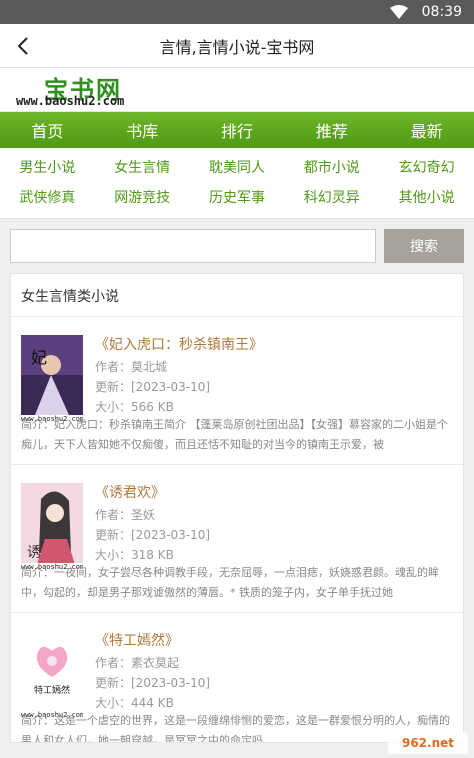  Describe the element at coordinates (237, 167) in the screenshot. I see `category-link: 耽美同人` at that location.